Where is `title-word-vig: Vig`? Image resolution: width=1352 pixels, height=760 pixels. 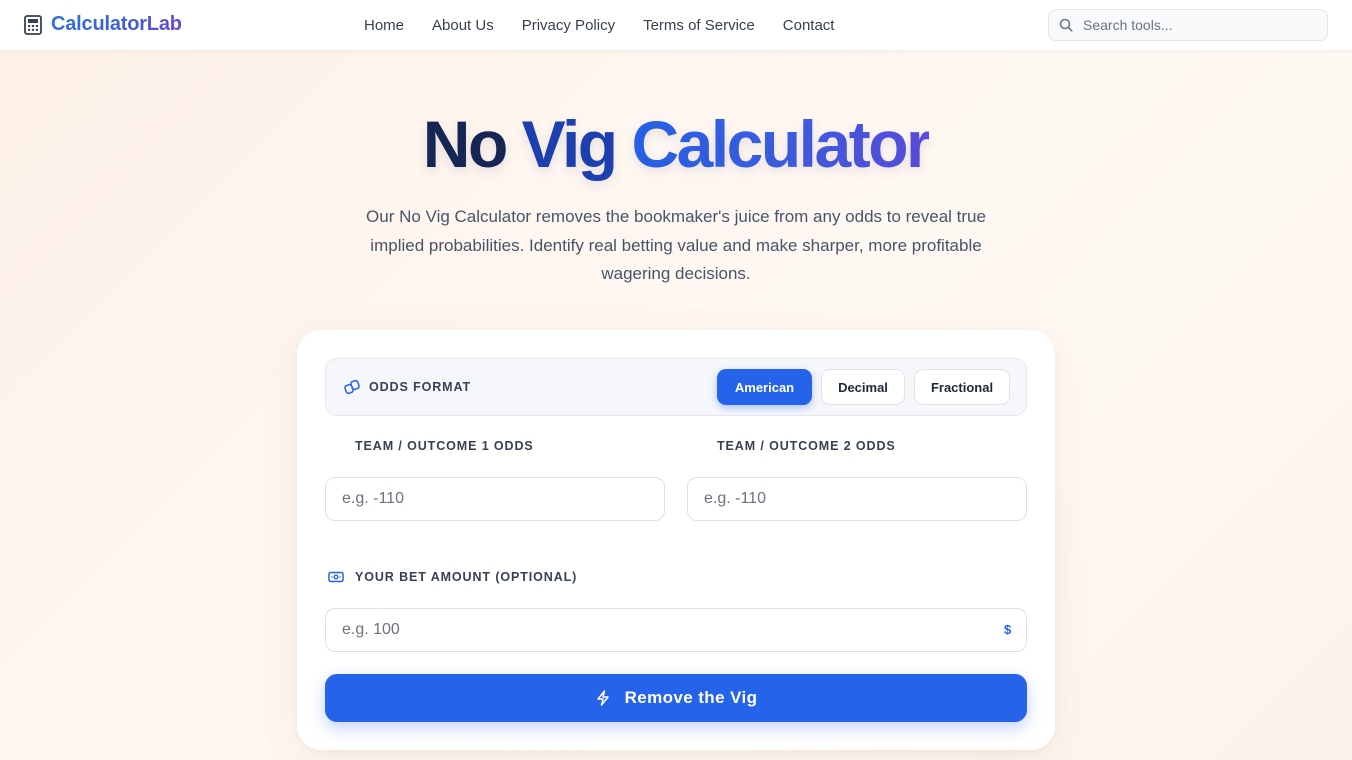
title-word-vig: Vig is located at coordinates (569, 144).